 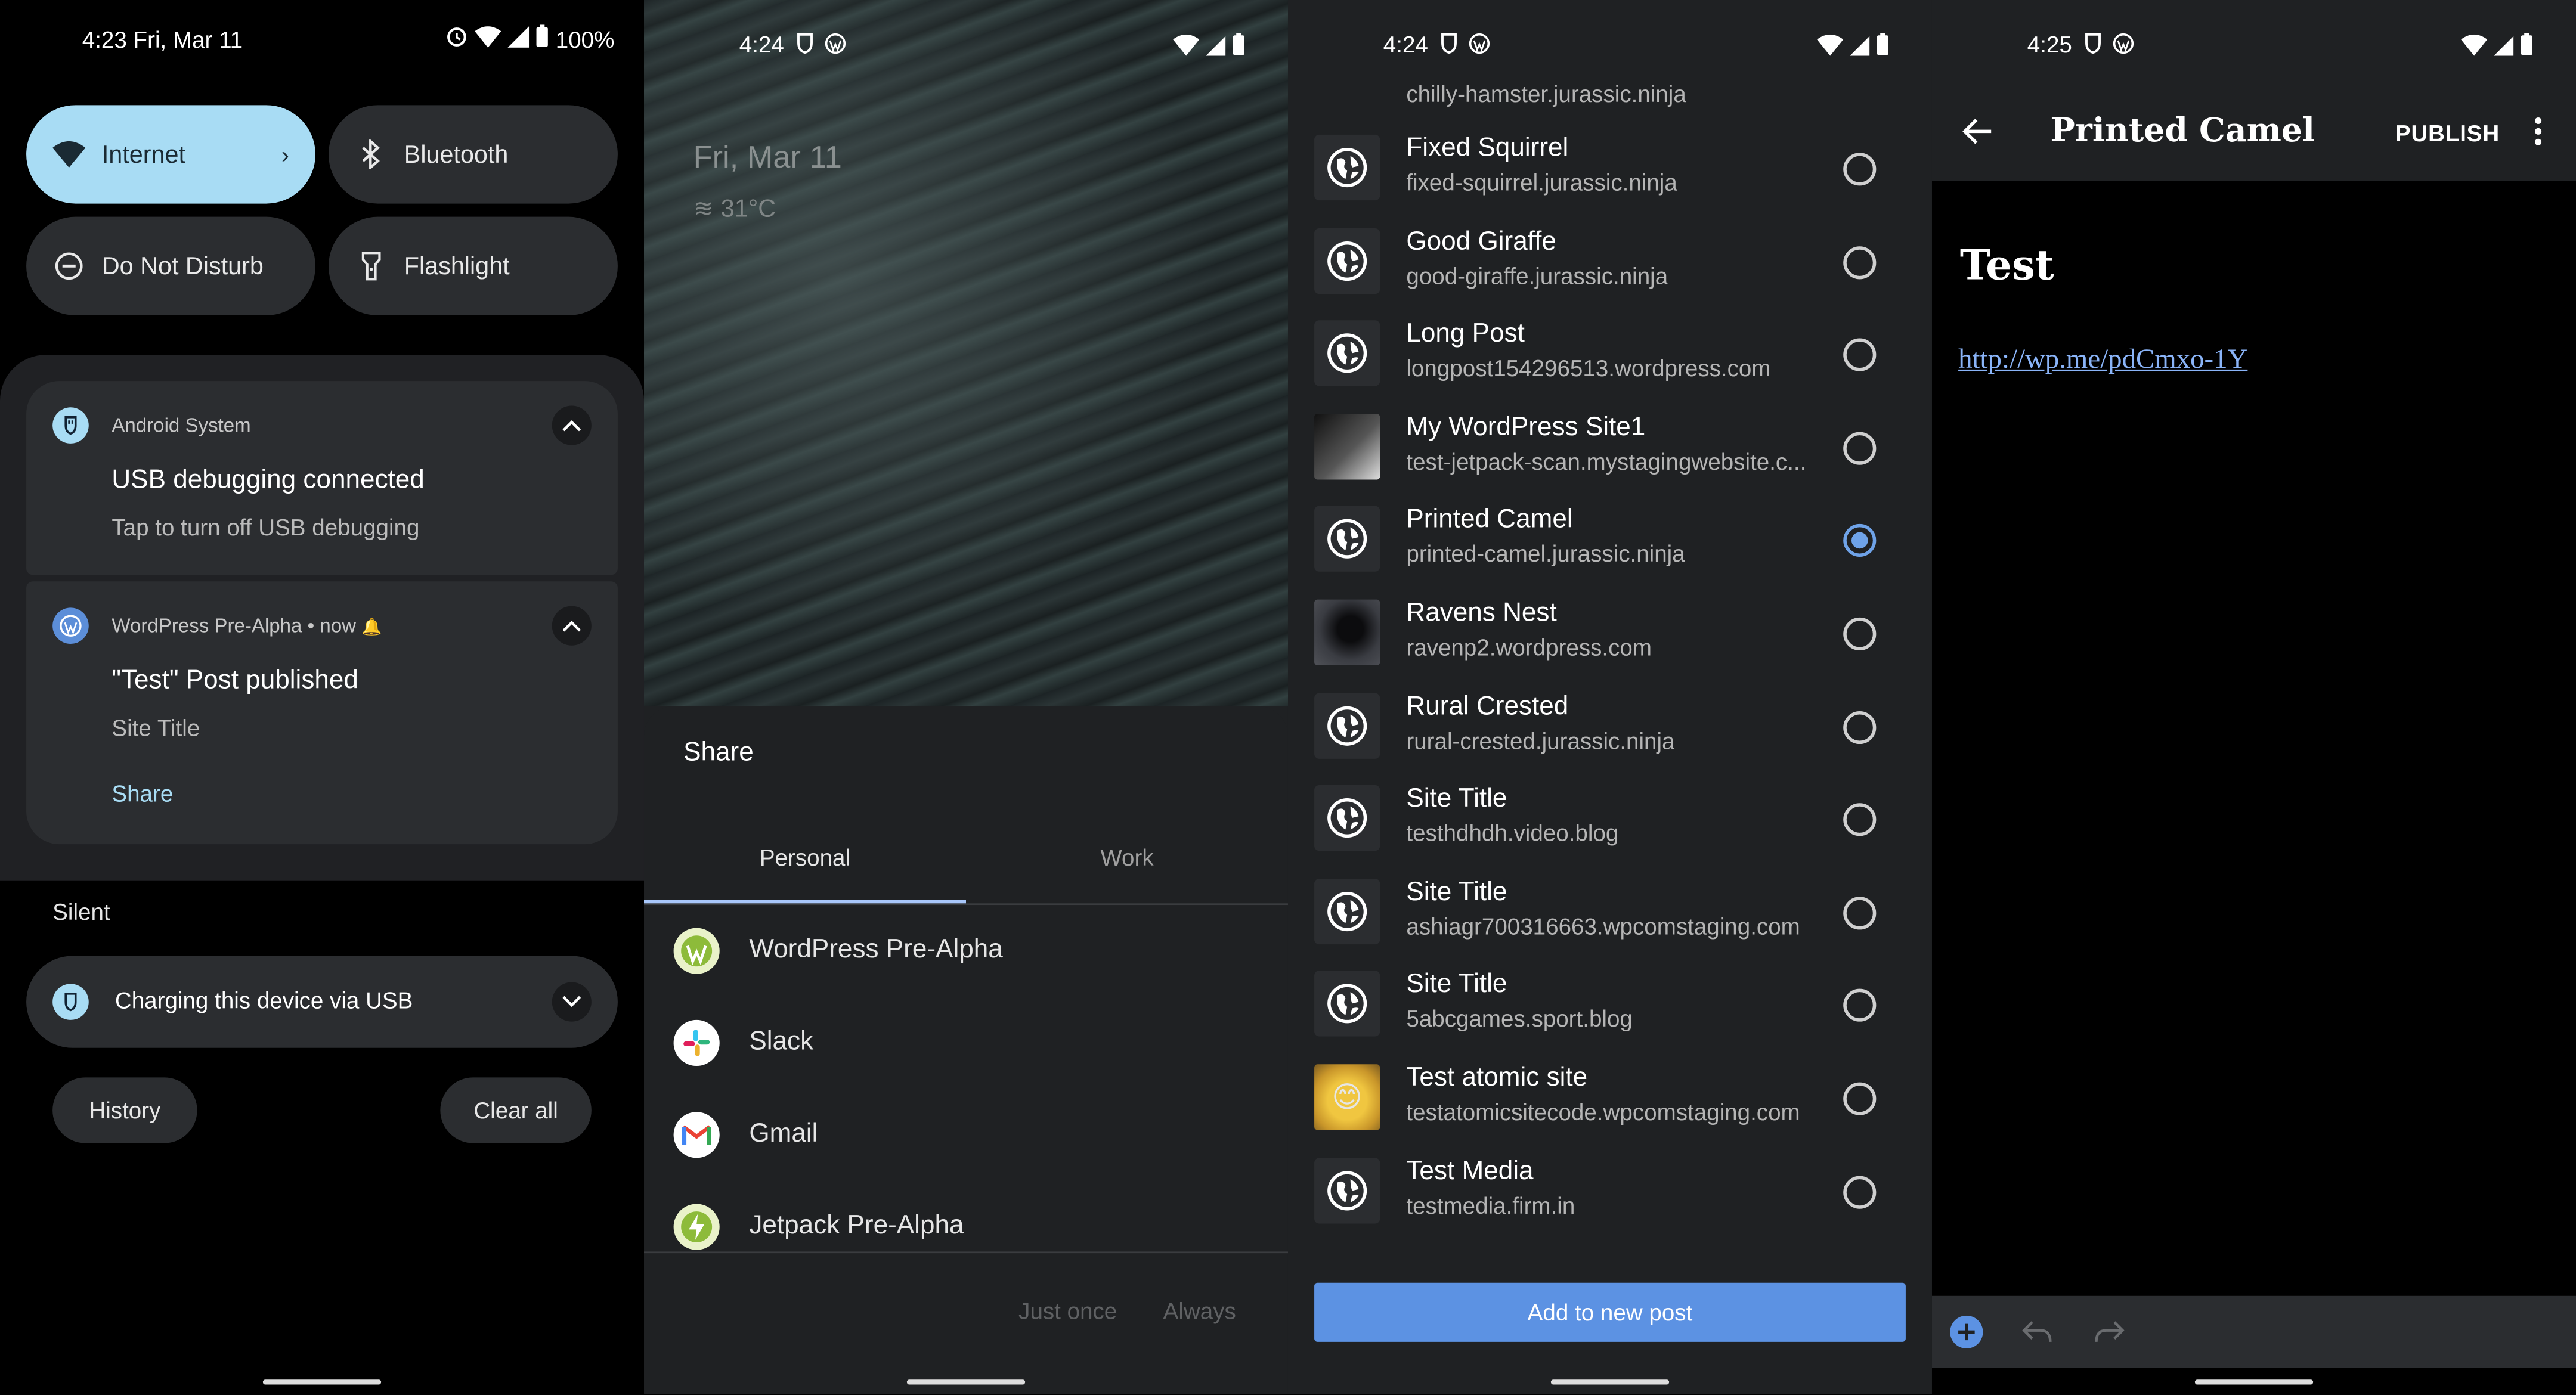 What do you see at coordinates (696, 1227) in the screenshot?
I see `jetpack-icon` at bounding box center [696, 1227].